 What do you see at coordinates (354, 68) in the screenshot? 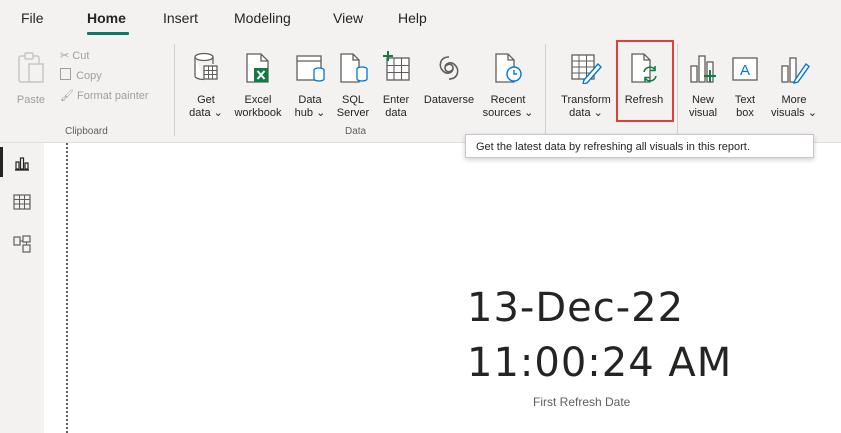
I see `sql-server-icon` at bounding box center [354, 68].